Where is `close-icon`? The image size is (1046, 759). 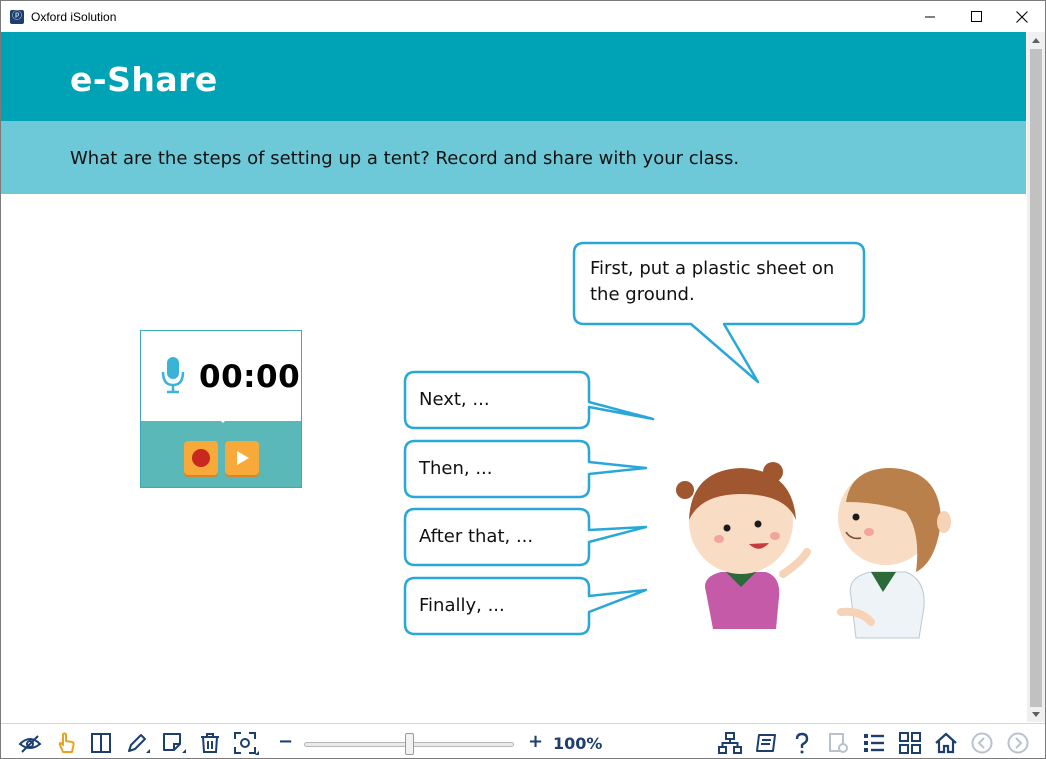 close-icon is located at coordinates (1022, 16).